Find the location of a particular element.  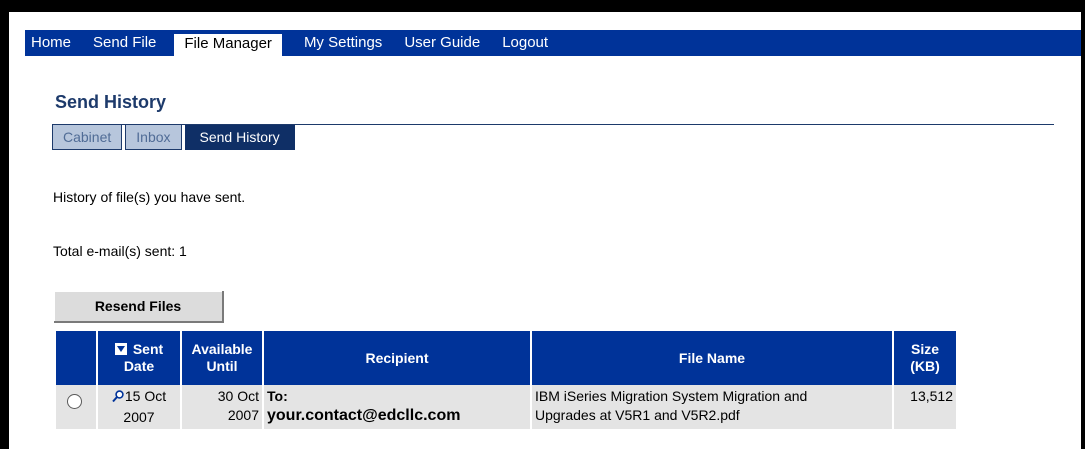

page-title: Send History is located at coordinates (111, 102).